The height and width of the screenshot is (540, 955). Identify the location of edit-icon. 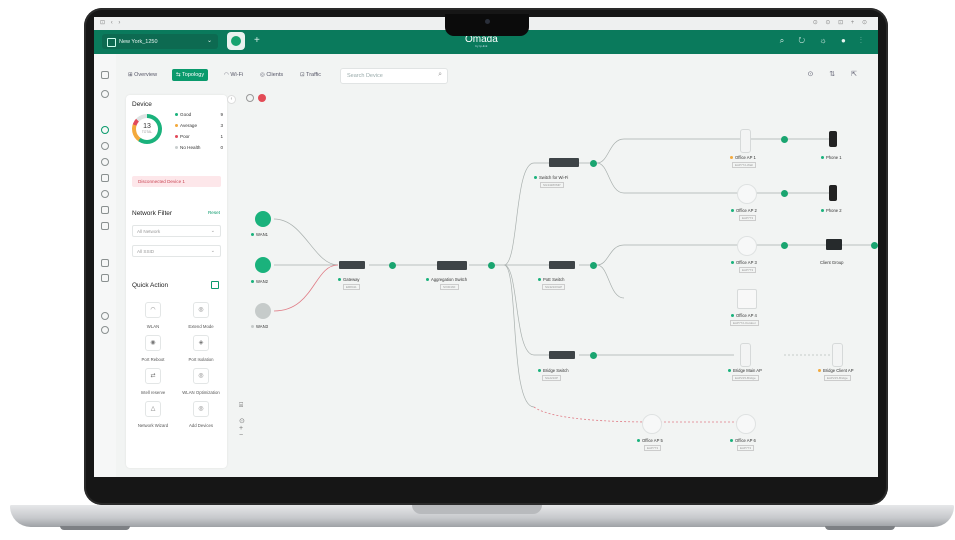
(215, 285).